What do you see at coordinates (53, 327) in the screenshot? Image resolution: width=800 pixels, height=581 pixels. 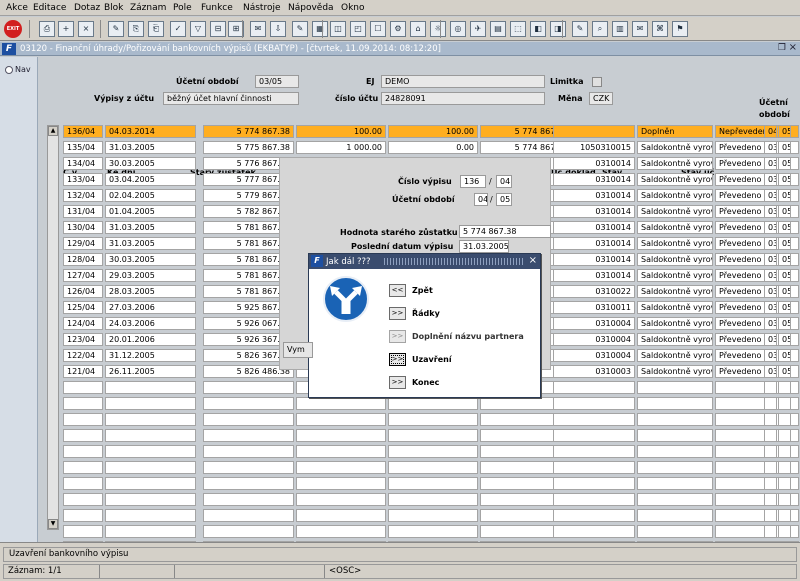 I see `table-scrollbar: ▲ ▼` at bounding box center [53, 327].